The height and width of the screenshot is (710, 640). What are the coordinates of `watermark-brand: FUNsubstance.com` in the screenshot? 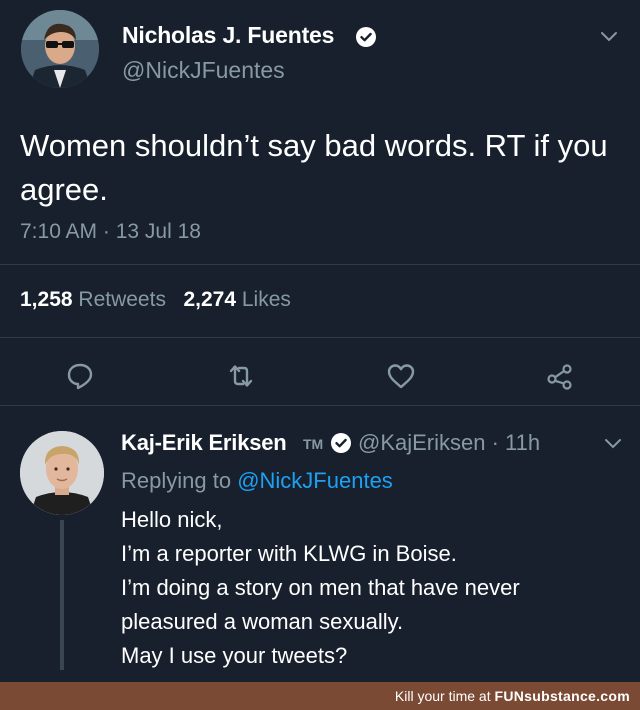 It's located at (563, 696).